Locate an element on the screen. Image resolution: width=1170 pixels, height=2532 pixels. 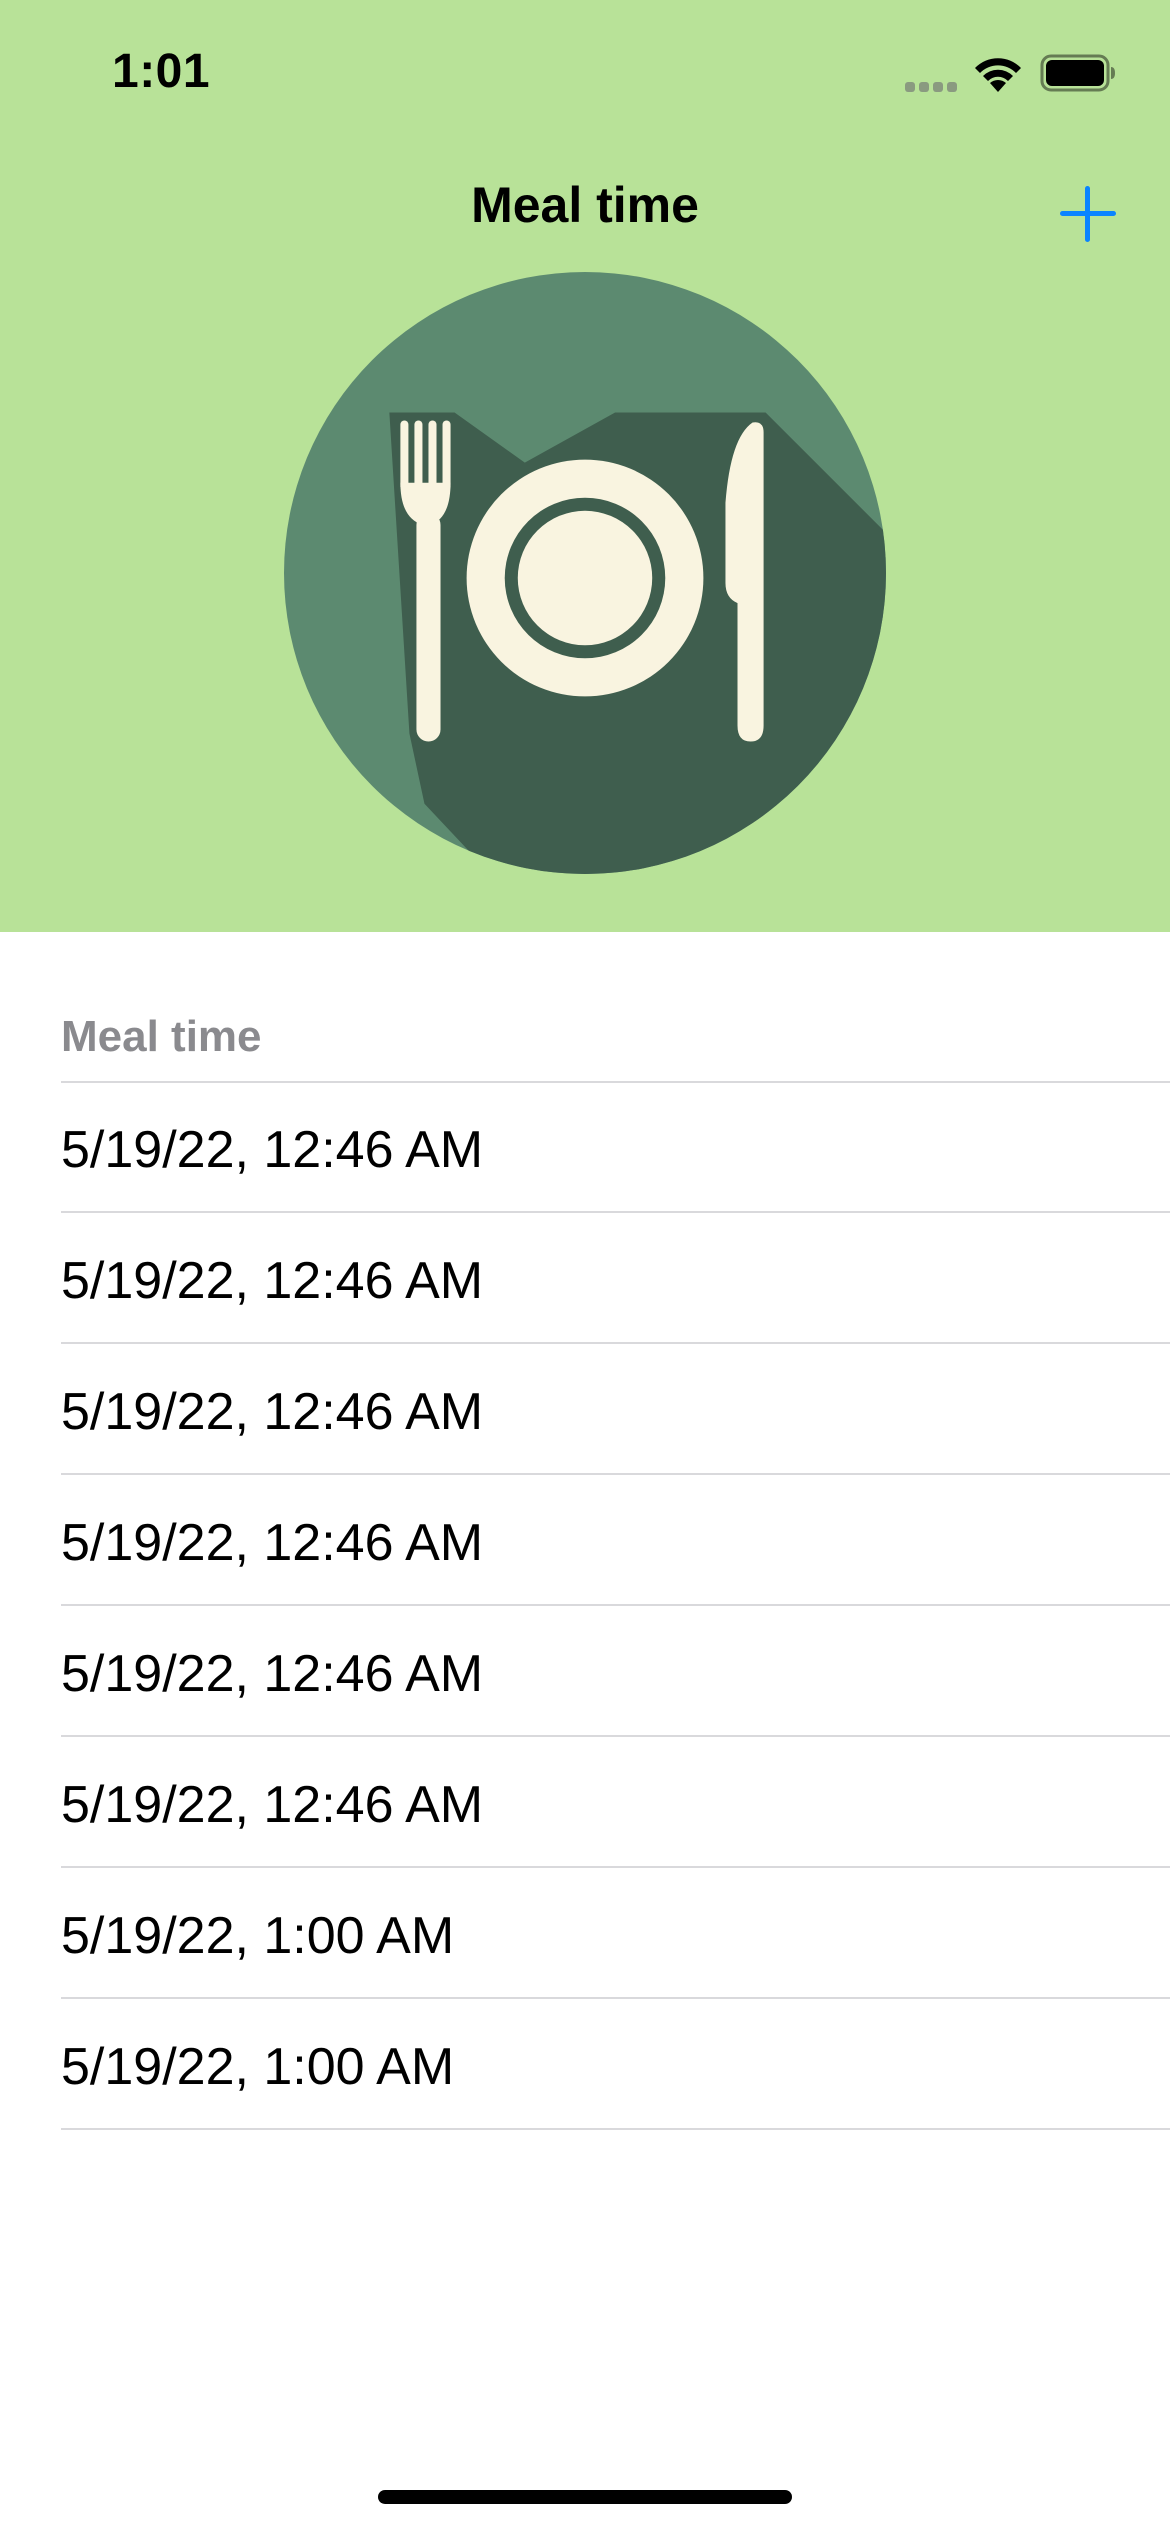
home-indicator is located at coordinates (585, 2497).